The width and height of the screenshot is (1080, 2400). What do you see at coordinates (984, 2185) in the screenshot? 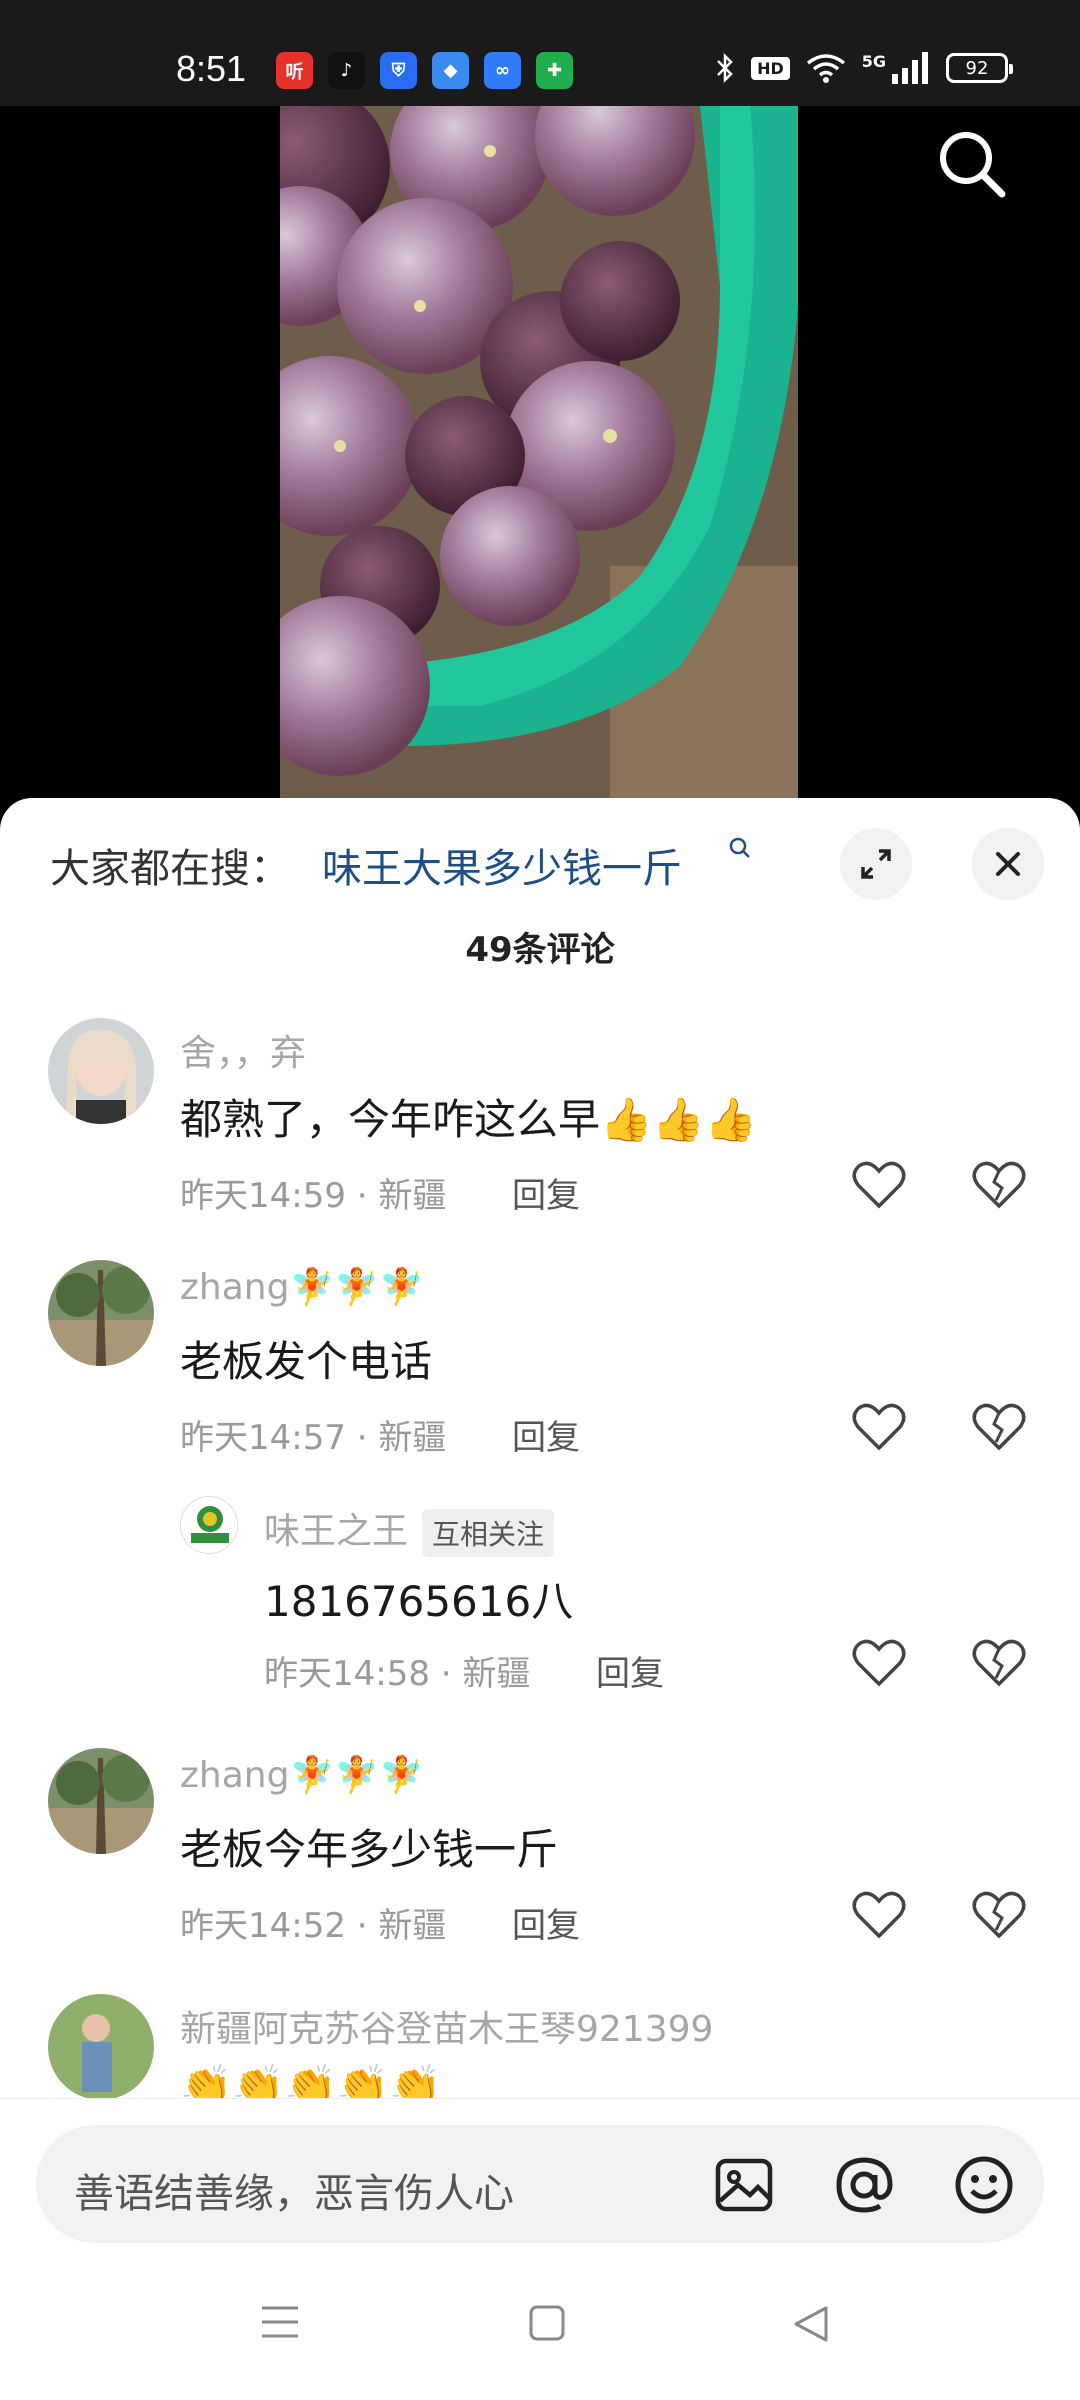
I see `emoji-icon` at bounding box center [984, 2185].